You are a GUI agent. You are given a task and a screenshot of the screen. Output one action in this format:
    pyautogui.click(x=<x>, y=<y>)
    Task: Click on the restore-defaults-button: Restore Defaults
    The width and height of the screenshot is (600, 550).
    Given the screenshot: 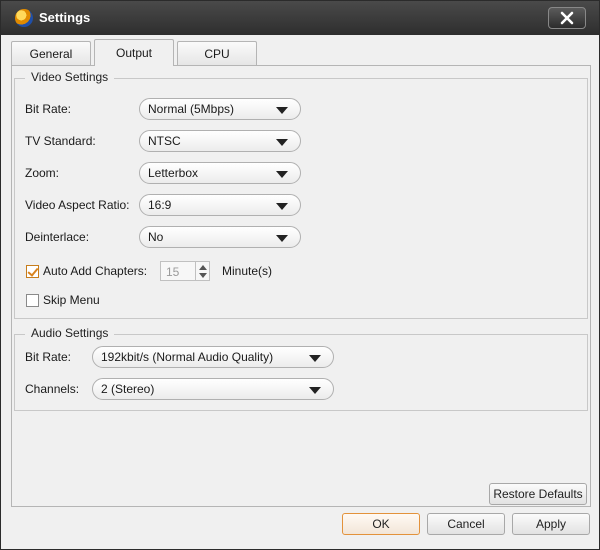 What is the action you would take?
    pyautogui.click(x=538, y=494)
    